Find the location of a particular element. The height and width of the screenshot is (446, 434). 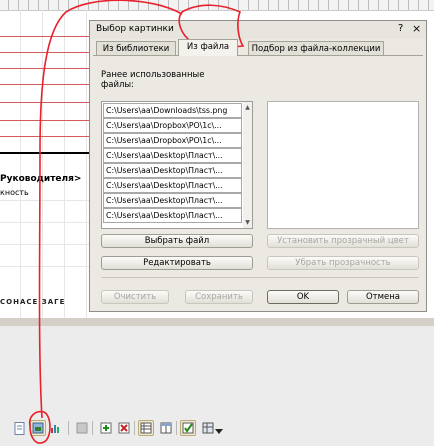

close-icon: × is located at coordinates (416, 28).